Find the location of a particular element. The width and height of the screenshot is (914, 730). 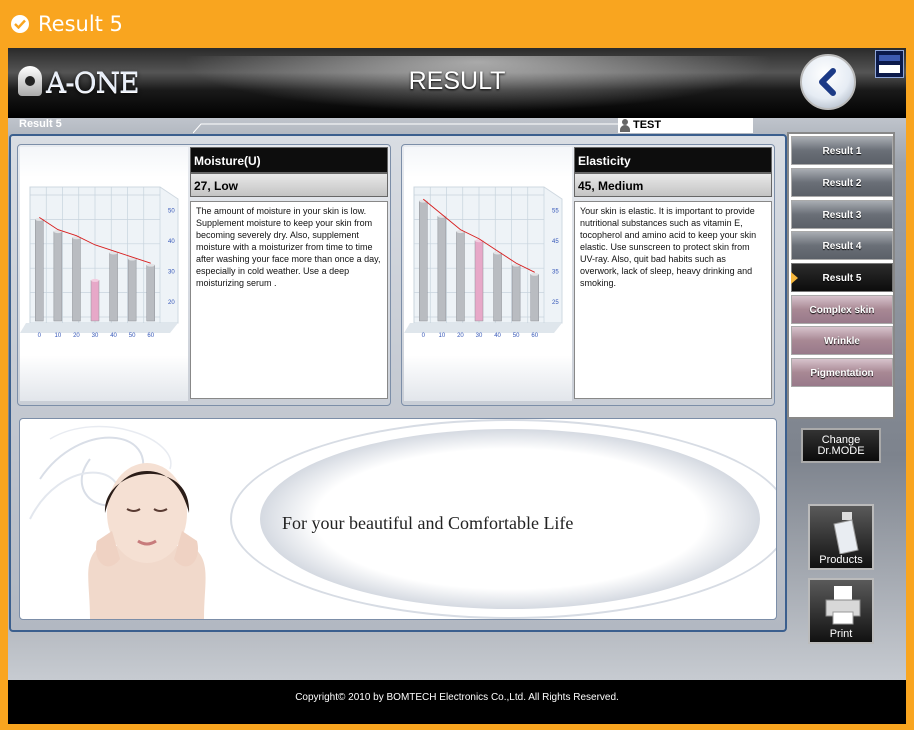

nav-wrinkle: Wrinkle is located at coordinates (842, 340).